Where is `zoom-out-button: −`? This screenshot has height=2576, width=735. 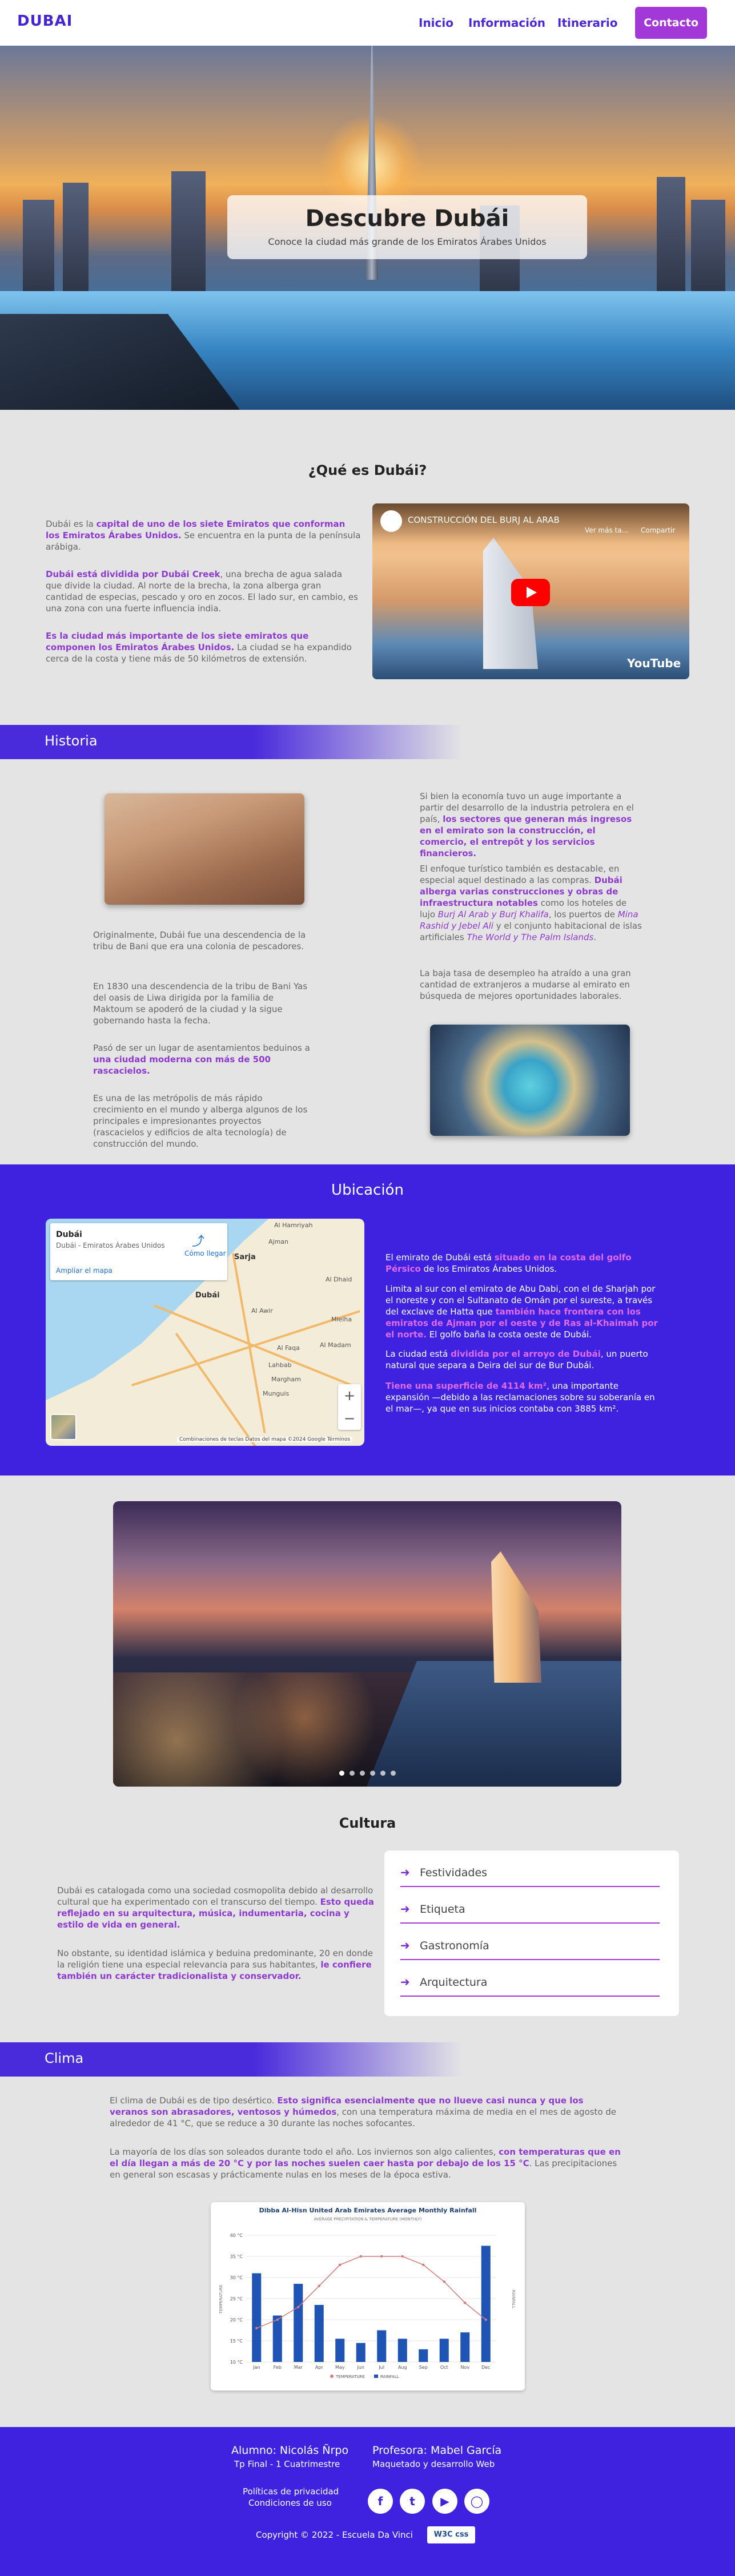 zoom-out-button: − is located at coordinates (349, 1419).